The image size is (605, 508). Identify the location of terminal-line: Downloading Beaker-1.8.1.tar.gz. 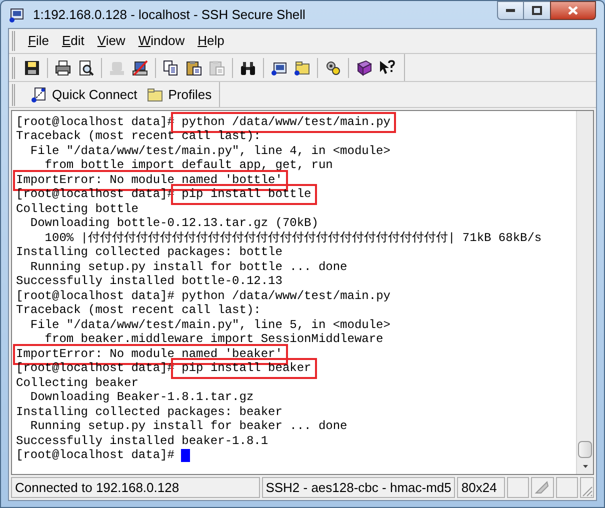
(141, 398).